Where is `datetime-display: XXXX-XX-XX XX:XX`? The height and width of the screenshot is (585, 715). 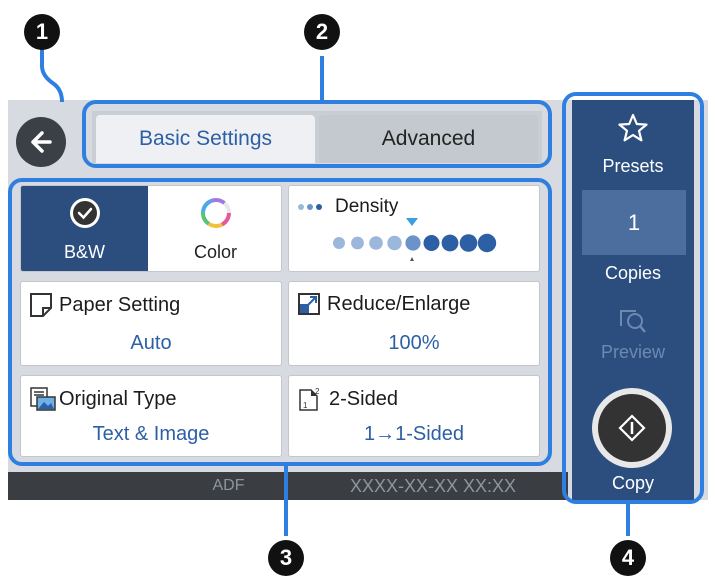 datetime-display: XXXX-XX-XX XX:XX is located at coordinates (433, 485).